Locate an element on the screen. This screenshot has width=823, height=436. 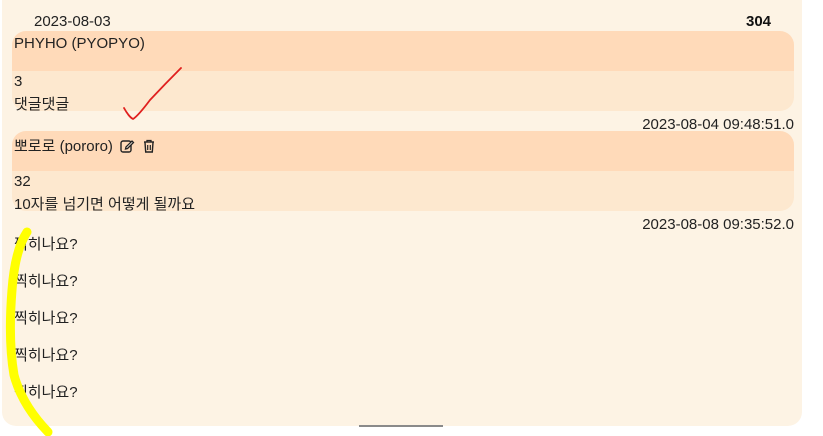
comment-author: 뽀로로 (pororo) is located at coordinates (85, 145).